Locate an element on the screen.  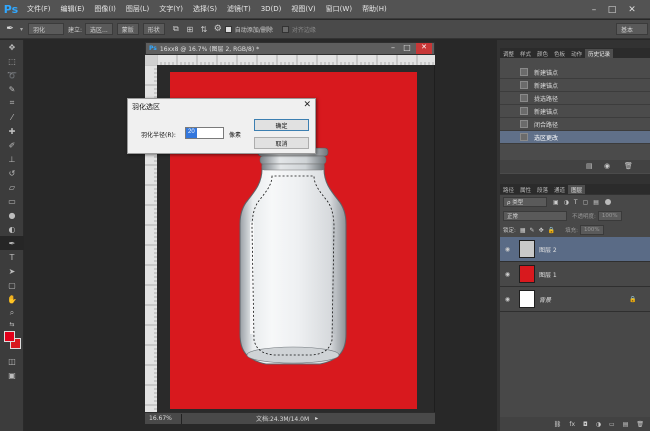
lasso-tool-icon: ➰ is located at coordinates (12, 75).